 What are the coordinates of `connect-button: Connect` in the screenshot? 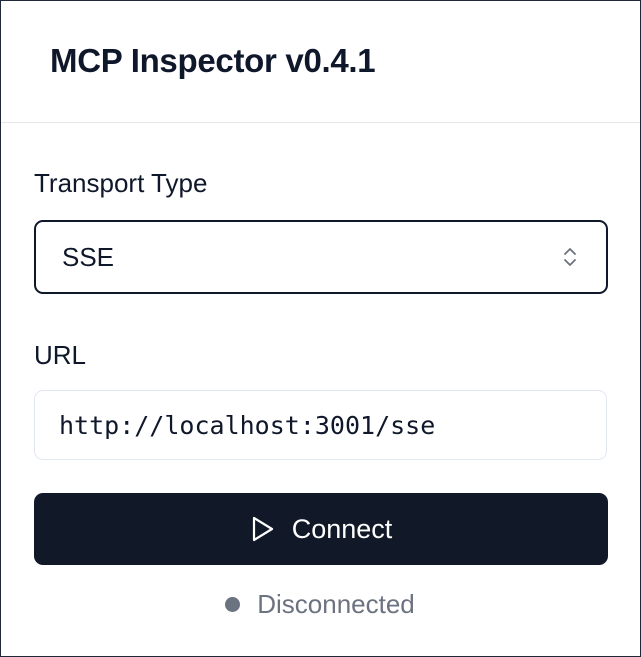 It's located at (321, 529).